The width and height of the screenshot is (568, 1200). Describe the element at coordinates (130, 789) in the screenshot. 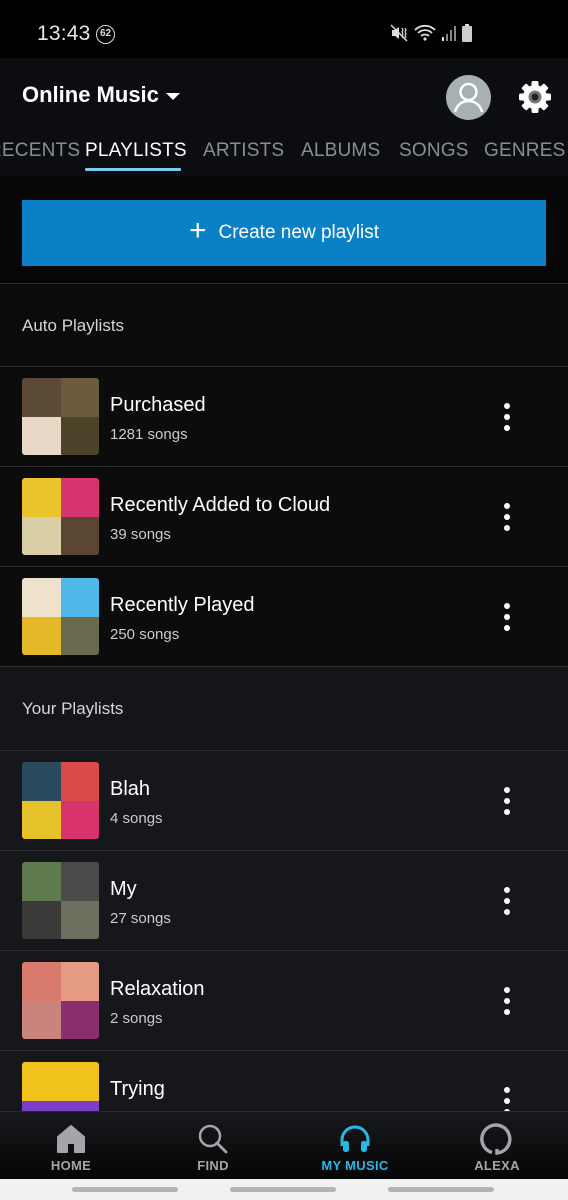

I see `playlist-name: Blah` at that location.